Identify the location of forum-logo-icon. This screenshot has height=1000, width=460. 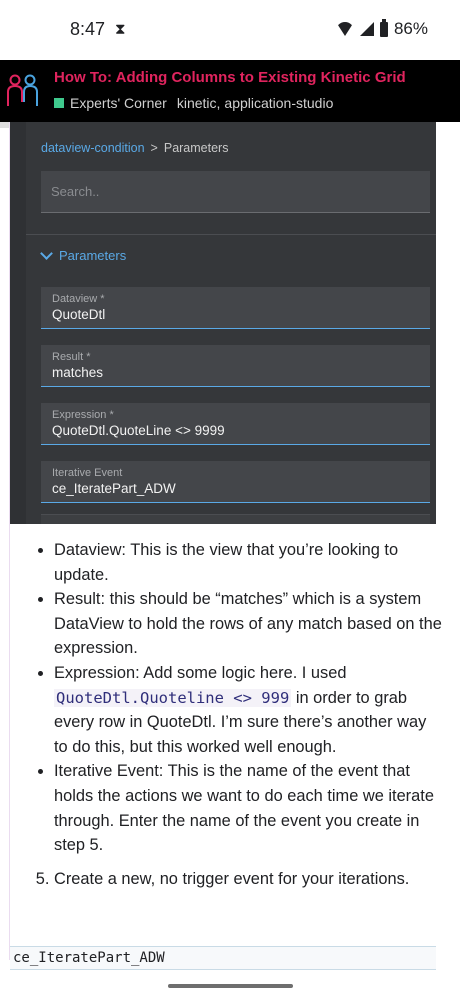
(23, 90).